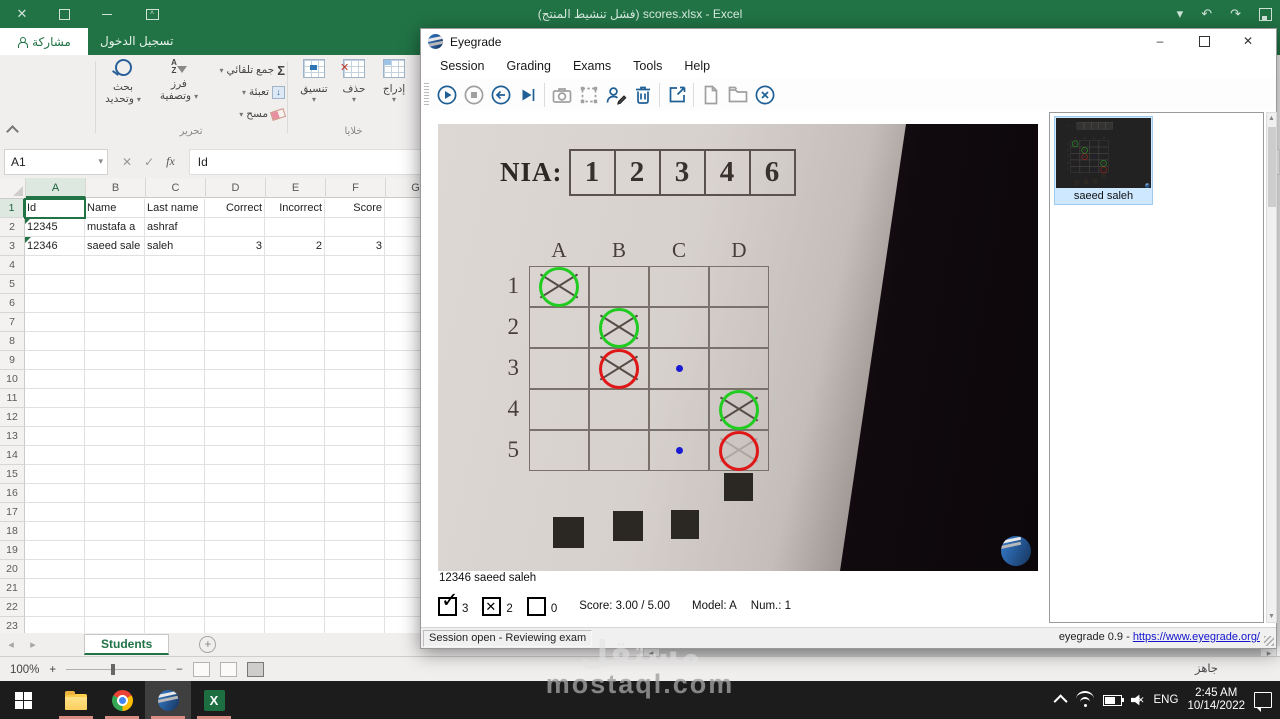 This screenshot has width=1280, height=719. I want to click on cell-F3: 3, so click(355, 246).